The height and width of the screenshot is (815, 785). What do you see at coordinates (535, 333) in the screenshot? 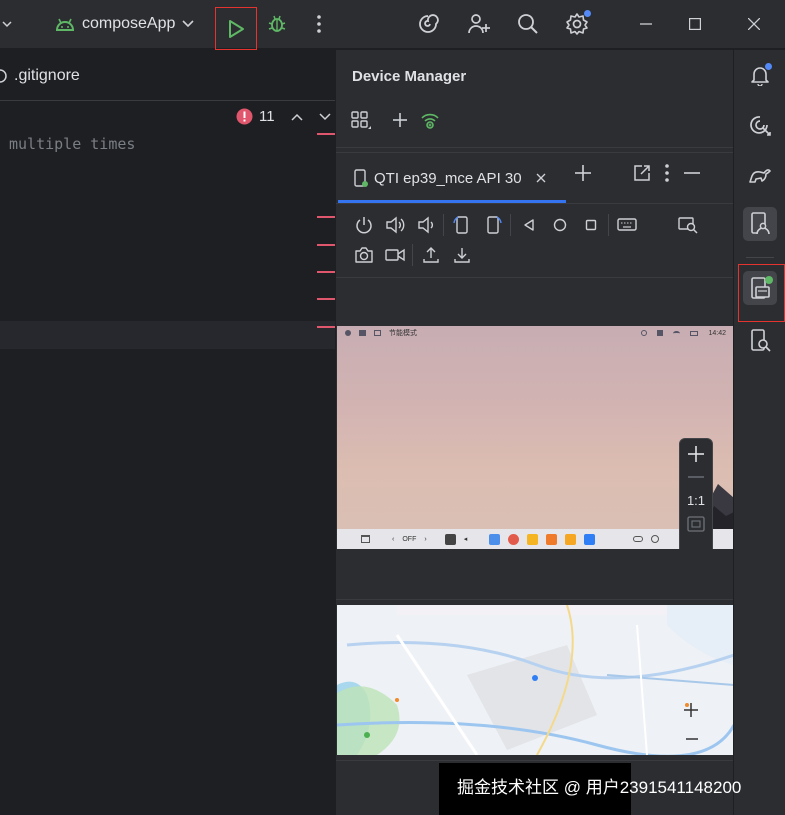
I see `device-status-bar: 节能模式 14:42` at bounding box center [535, 333].